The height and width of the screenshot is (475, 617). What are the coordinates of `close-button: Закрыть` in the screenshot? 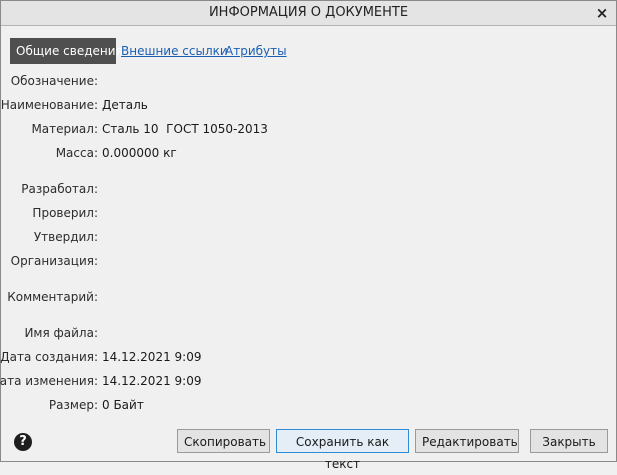 It's located at (569, 441).